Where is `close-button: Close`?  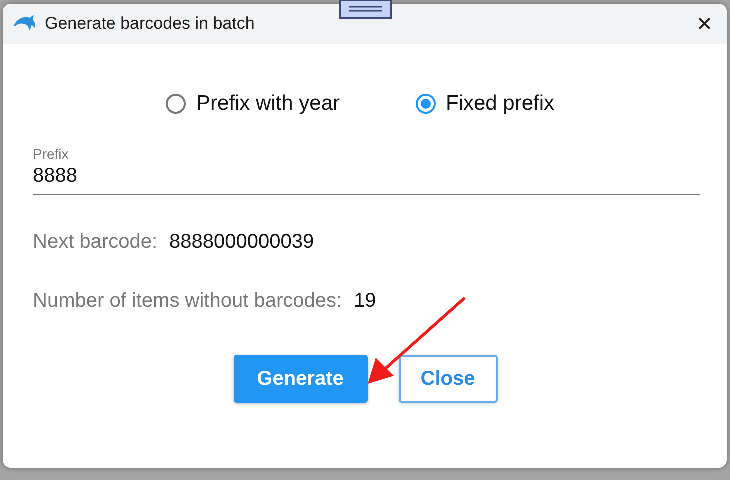 close-button: Close is located at coordinates (448, 379).